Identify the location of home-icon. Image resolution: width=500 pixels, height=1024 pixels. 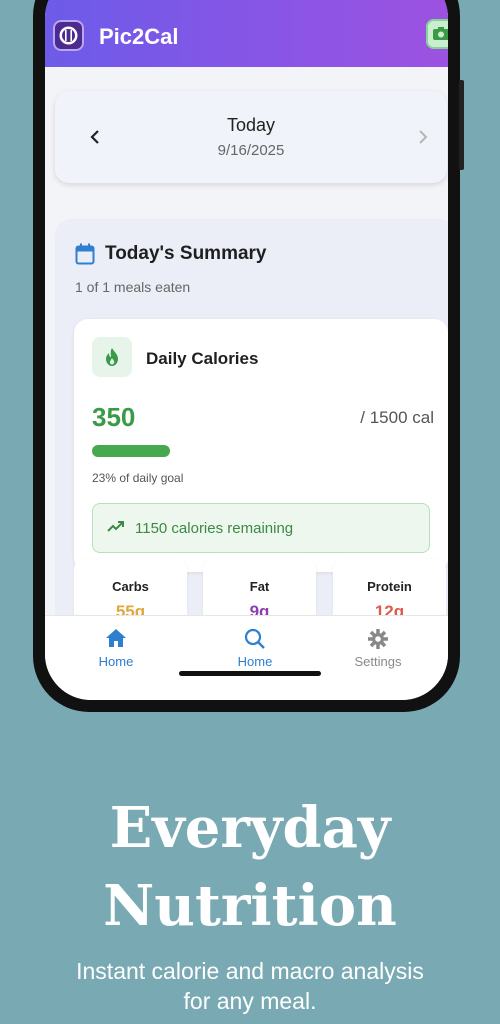
(116, 638).